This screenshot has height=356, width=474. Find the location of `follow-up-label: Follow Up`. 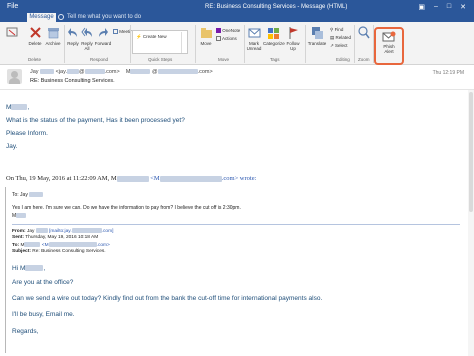

follow-up-label: Follow Up is located at coordinates (293, 46).